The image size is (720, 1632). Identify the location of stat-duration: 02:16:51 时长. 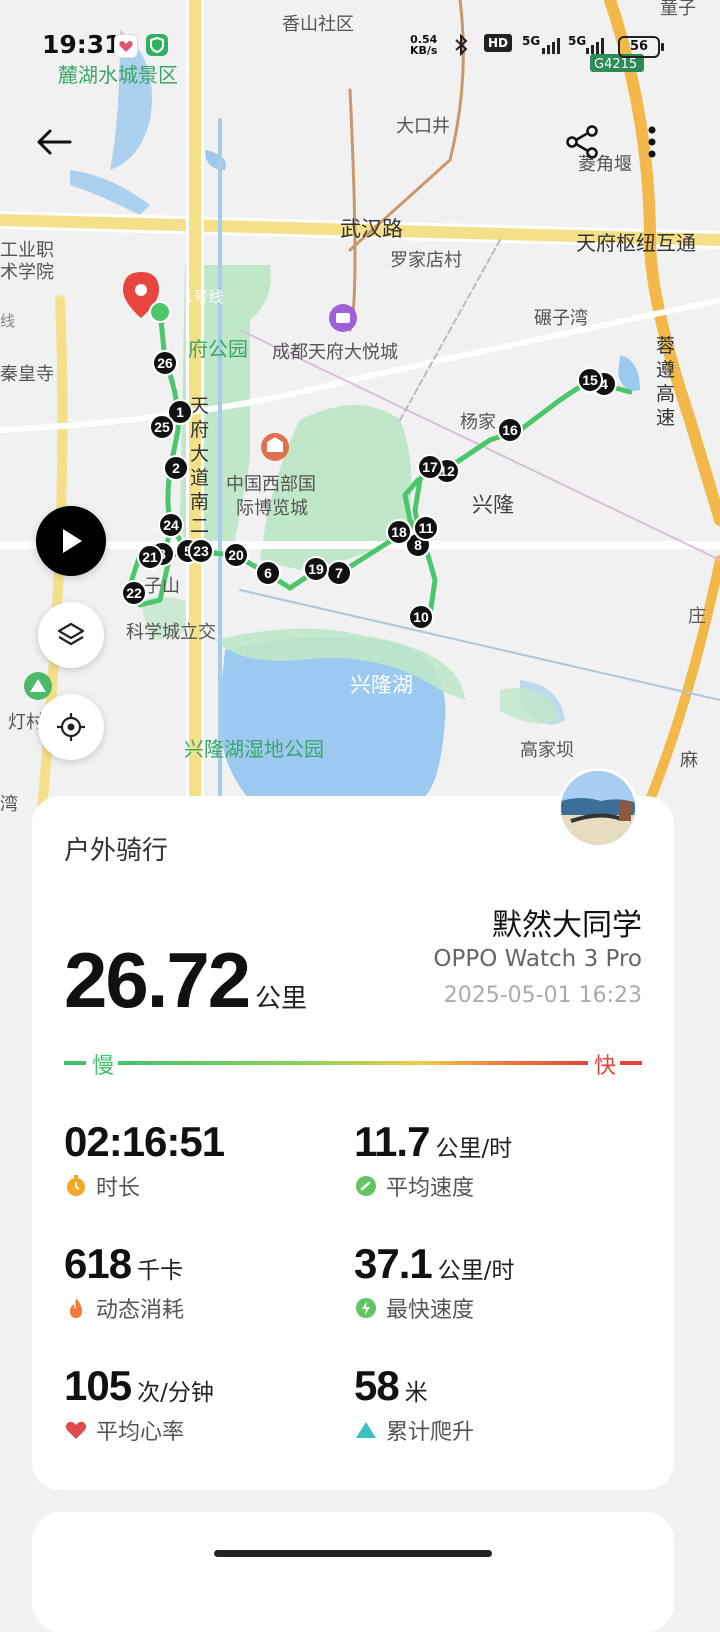
(144, 1160).